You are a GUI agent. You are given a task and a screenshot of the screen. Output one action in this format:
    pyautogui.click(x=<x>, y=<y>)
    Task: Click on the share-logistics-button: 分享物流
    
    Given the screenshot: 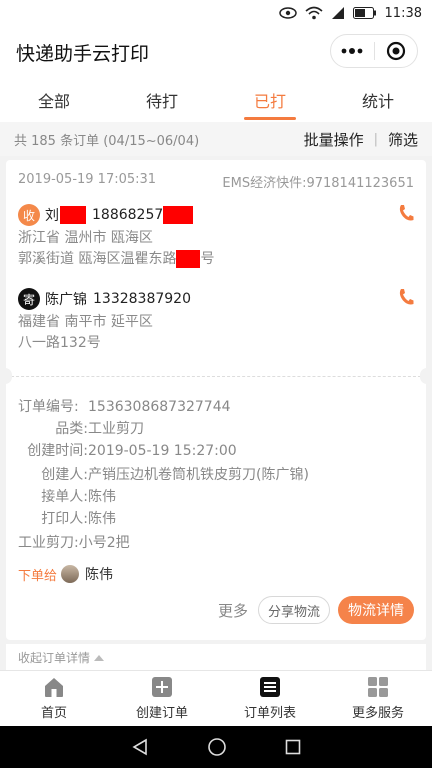 What is the action you would take?
    pyautogui.click(x=293, y=610)
    